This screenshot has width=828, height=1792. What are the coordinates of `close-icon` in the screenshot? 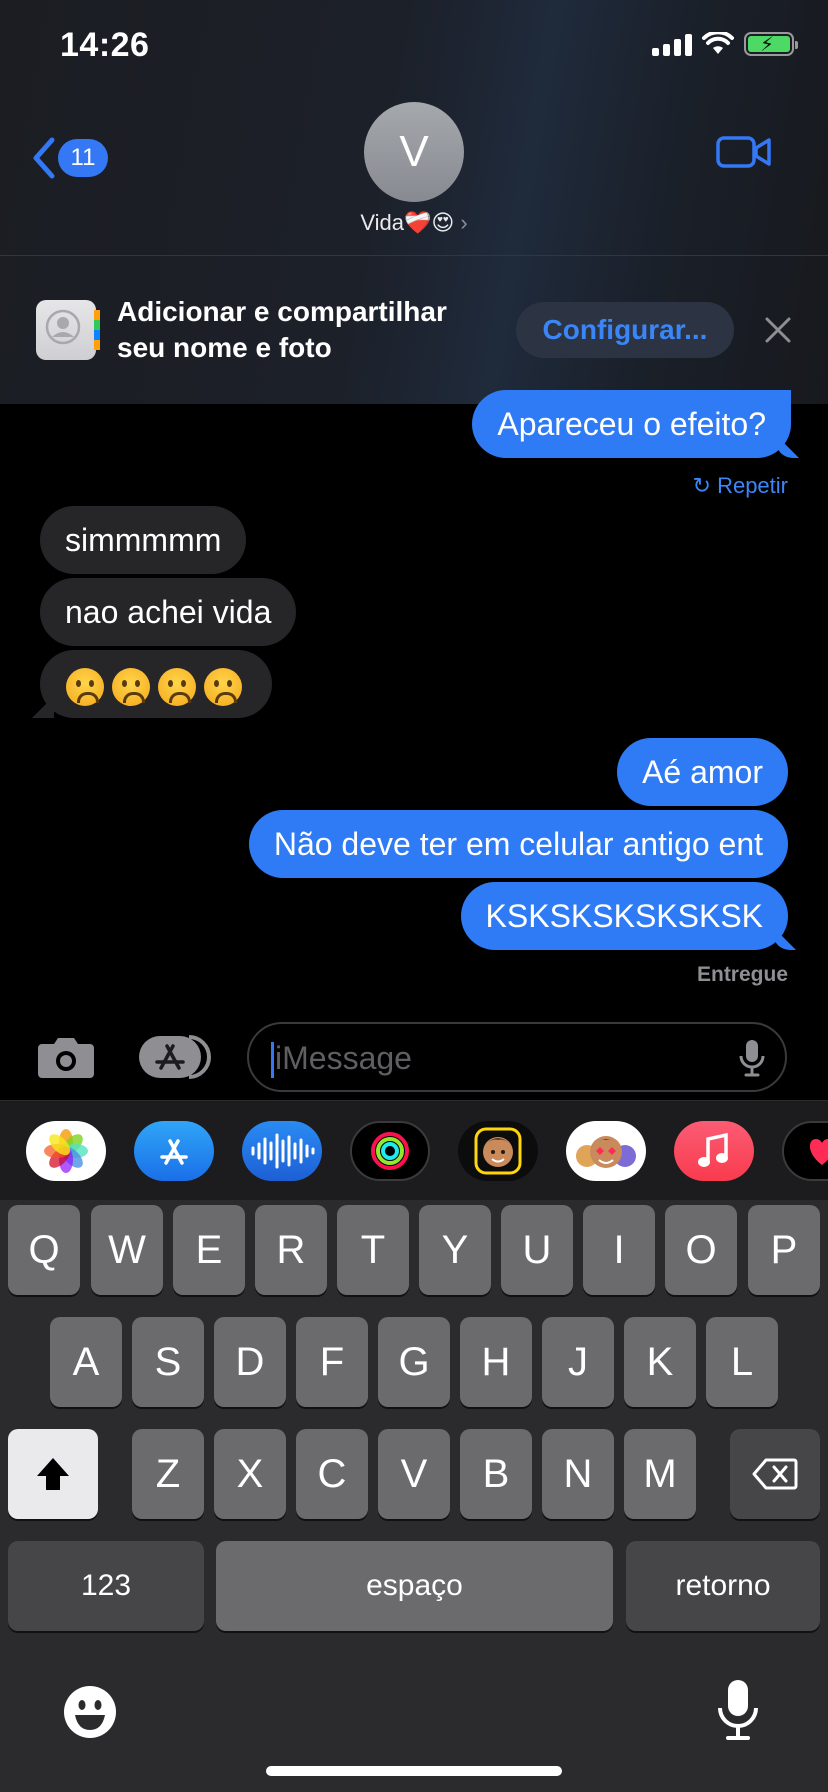 It's located at (778, 330).